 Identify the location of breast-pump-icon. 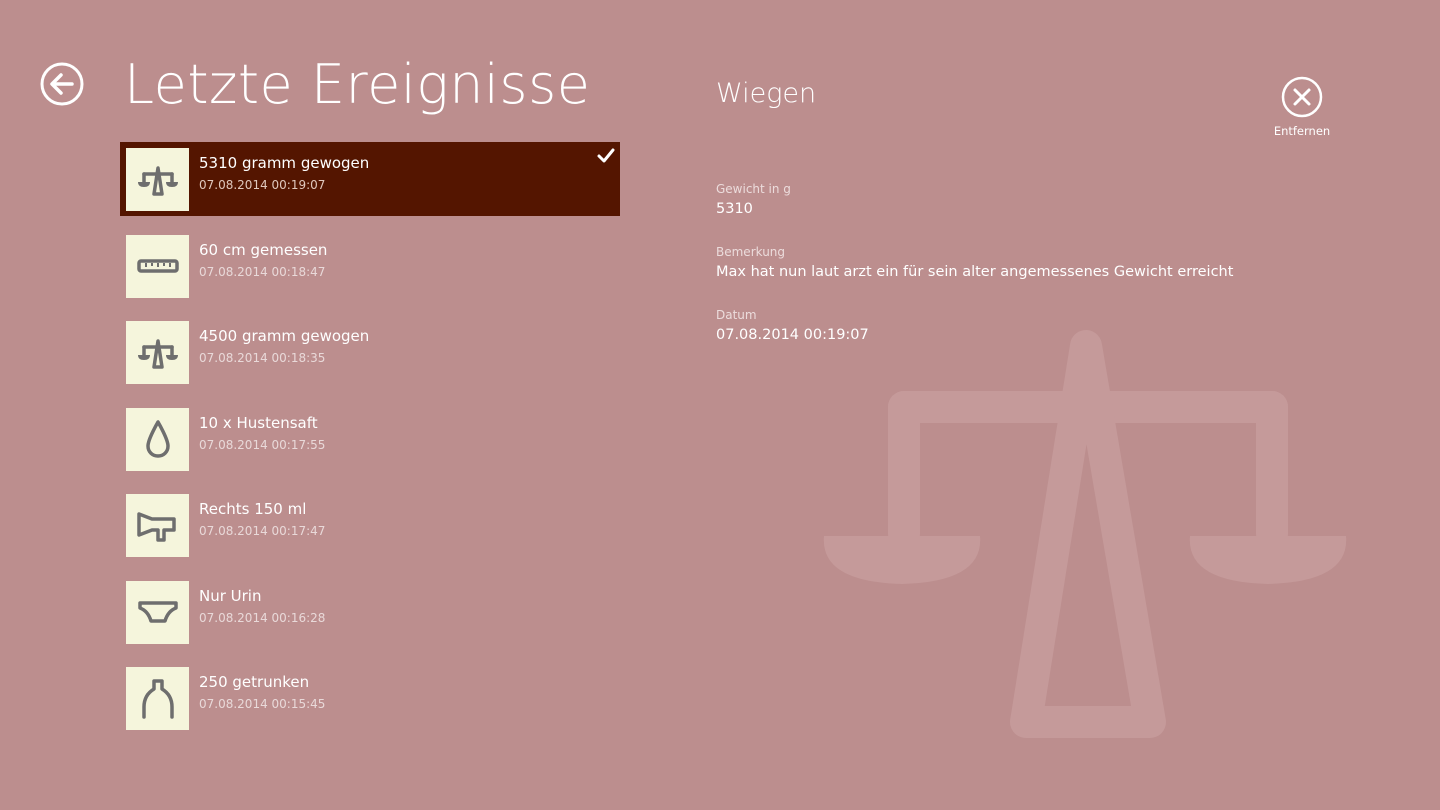
(156, 526).